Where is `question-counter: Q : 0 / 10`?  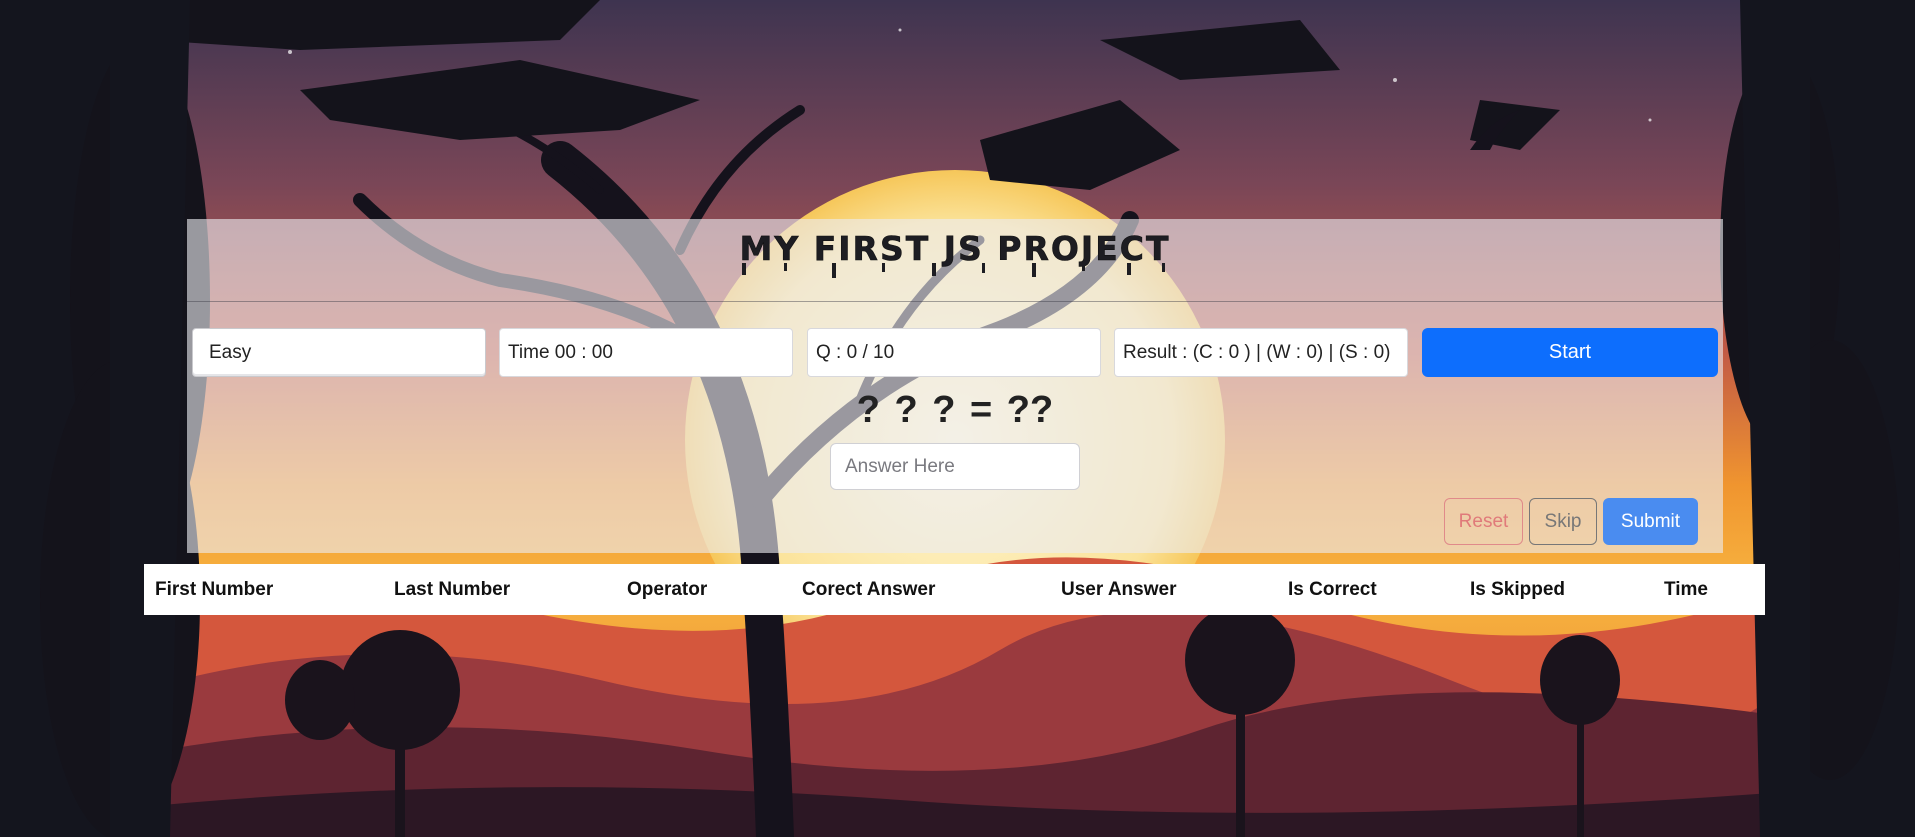
question-counter: Q : 0 / 10 is located at coordinates (954, 352).